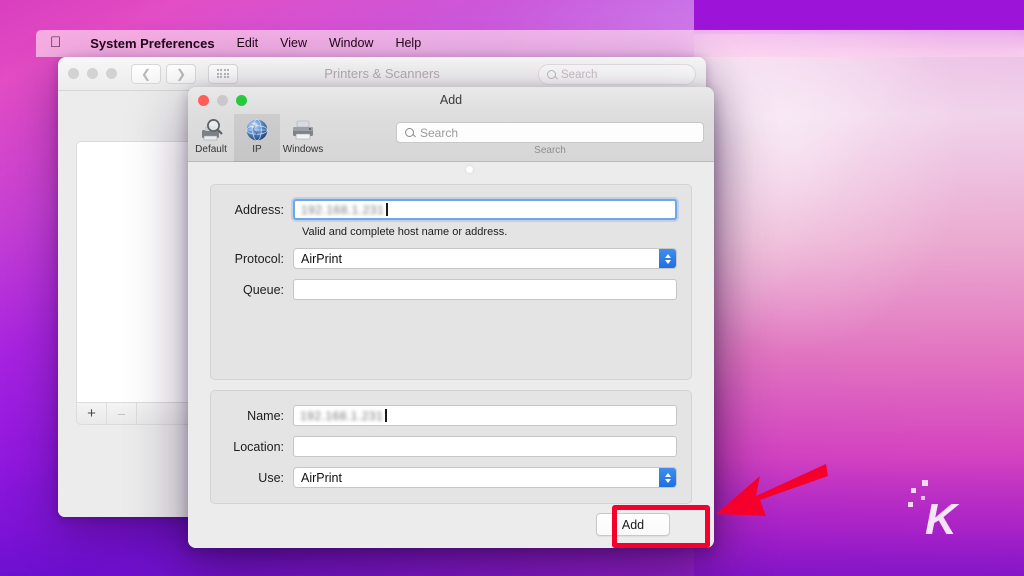  I want to click on chevron-right-icon: ❯, so click(181, 73).